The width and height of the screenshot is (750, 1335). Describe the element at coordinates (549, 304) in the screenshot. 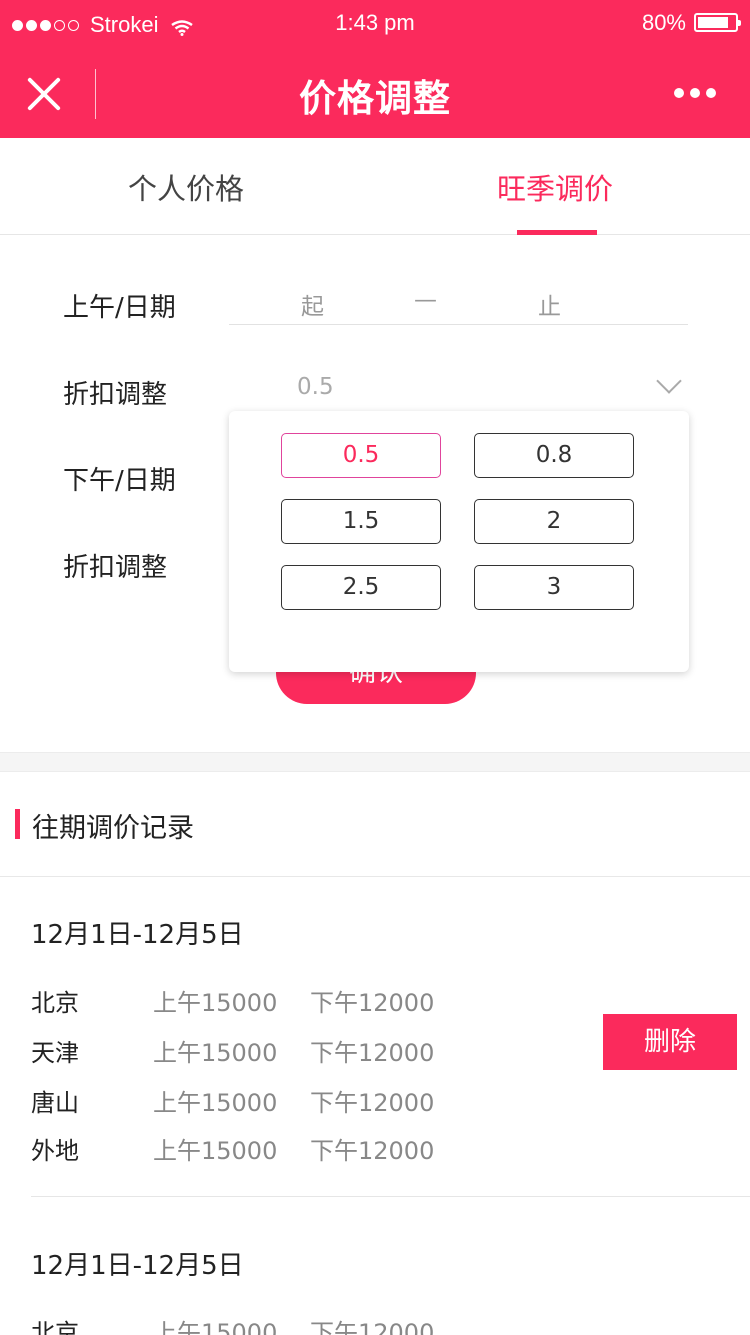

I see `date-to-field: 止` at that location.